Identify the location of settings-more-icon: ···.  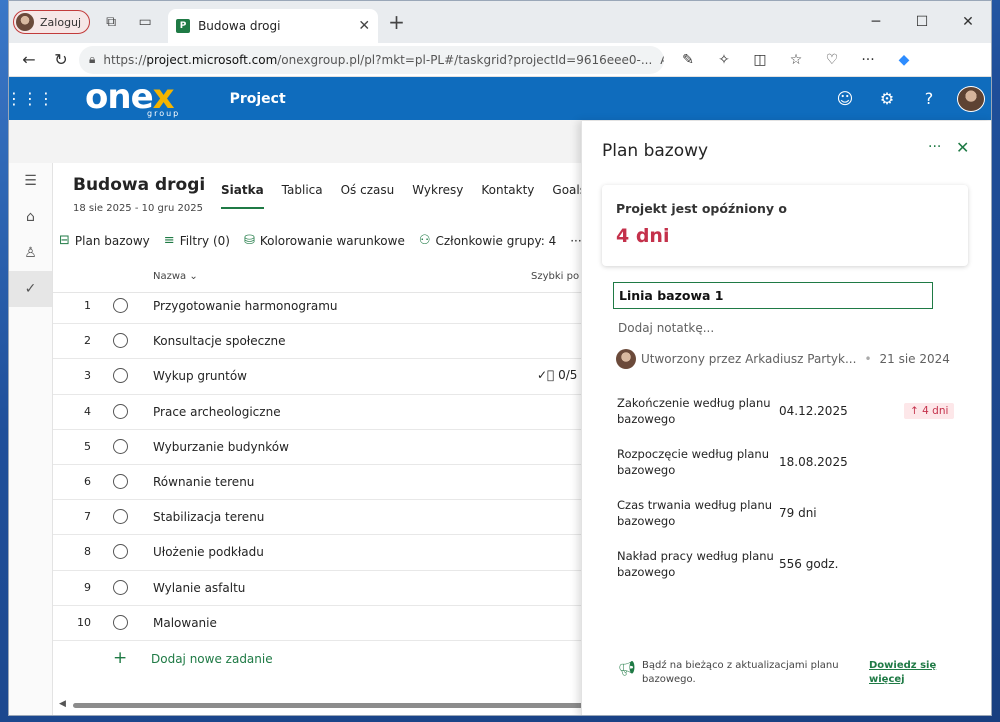
(868, 60).